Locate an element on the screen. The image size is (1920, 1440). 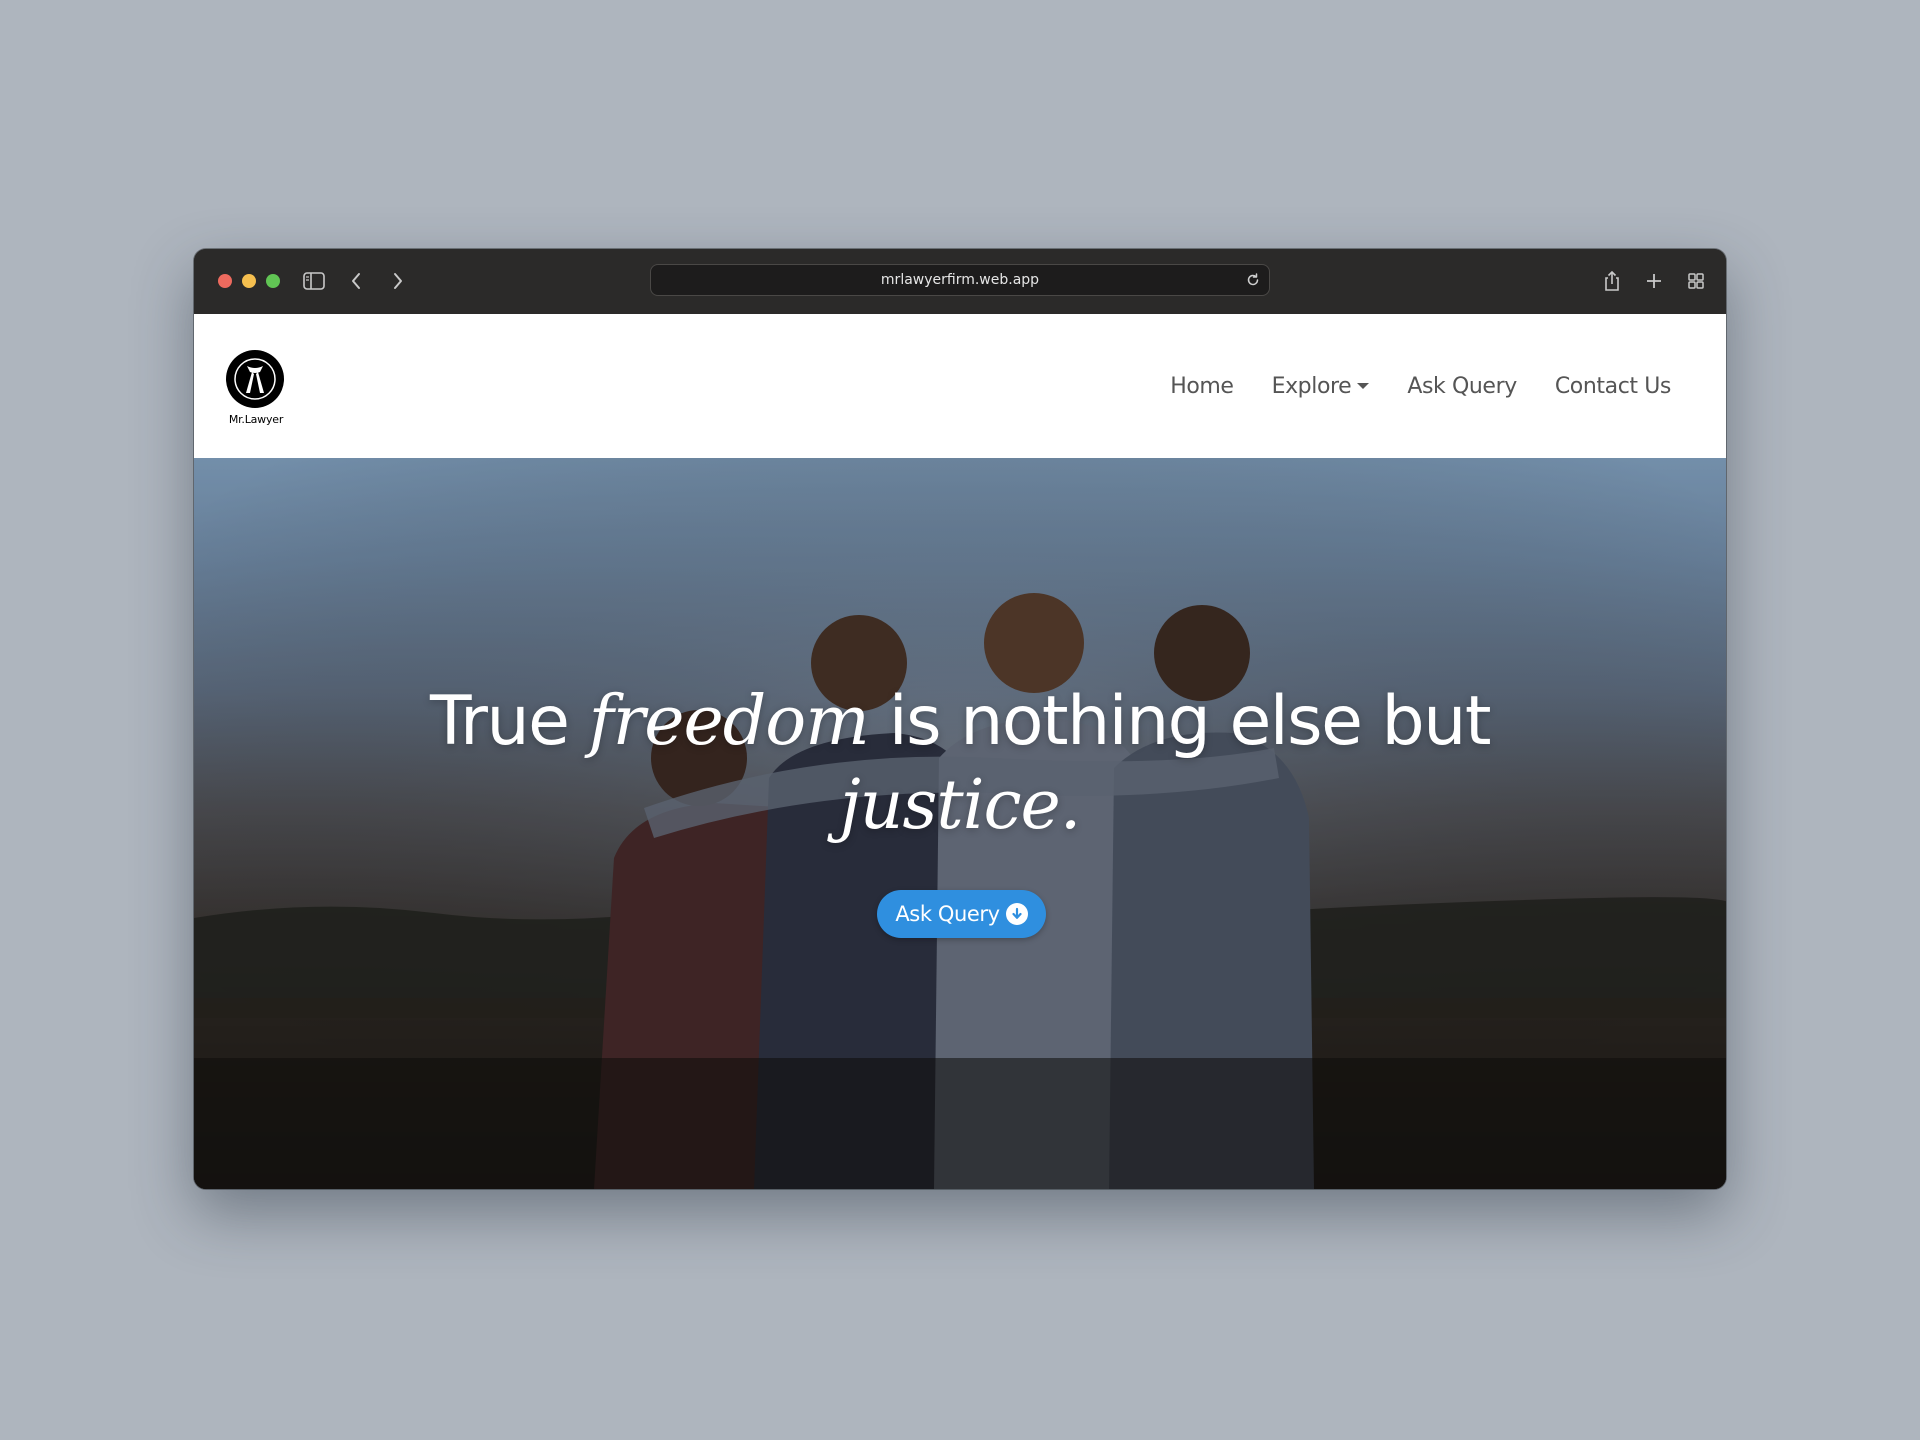
sidebar-icon is located at coordinates (314, 281).